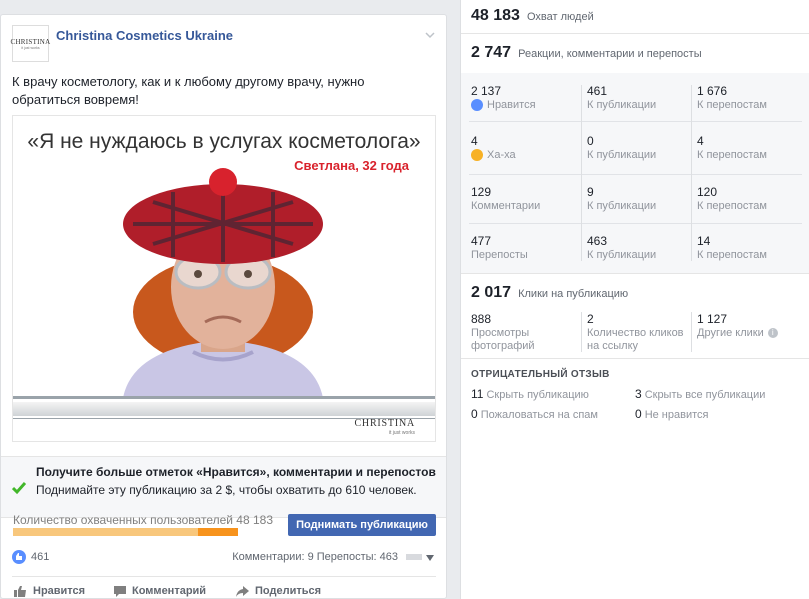 This screenshot has height=599, width=809. What do you see at coordinates (224, 397) in the screenshot?
I see `image-stripe-top` at bounding box center [224, 397].